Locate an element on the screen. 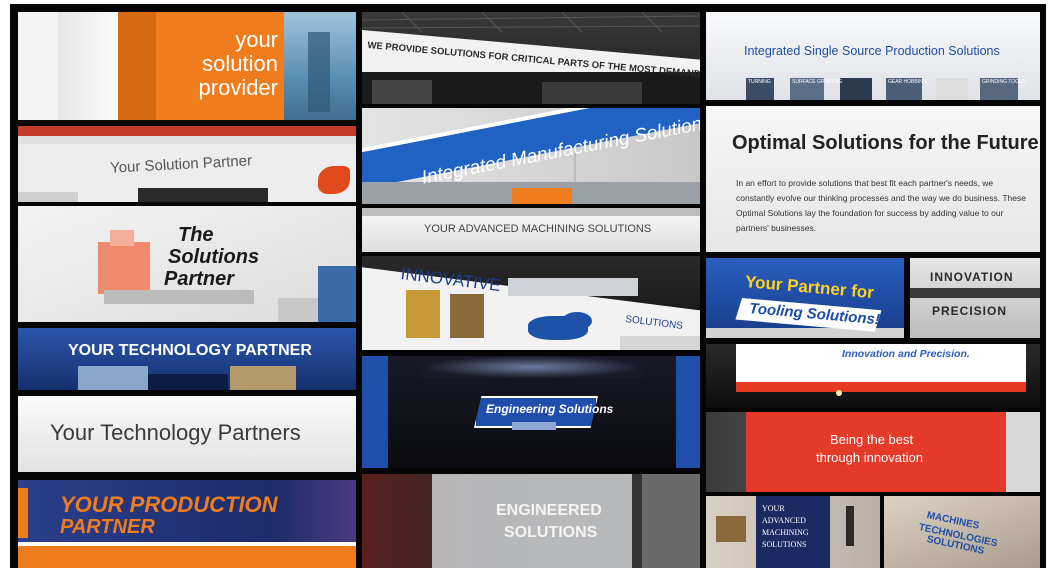 The height and width of the screenshot is (572, 1049). tile-advanced-machining-banner: YOUR ADVANCED MACHINING SOLUTIONS is located at coordinates (531, 230).